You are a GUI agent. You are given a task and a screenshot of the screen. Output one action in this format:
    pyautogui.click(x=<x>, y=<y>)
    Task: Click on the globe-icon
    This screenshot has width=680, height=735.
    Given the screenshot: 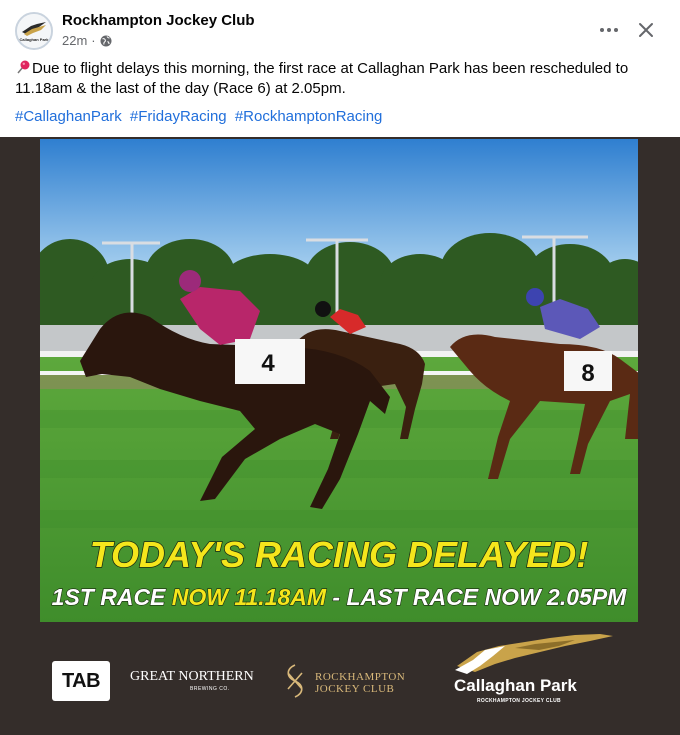 What is the action you would take?
    pyautogui.click(x=106, y=40)
    